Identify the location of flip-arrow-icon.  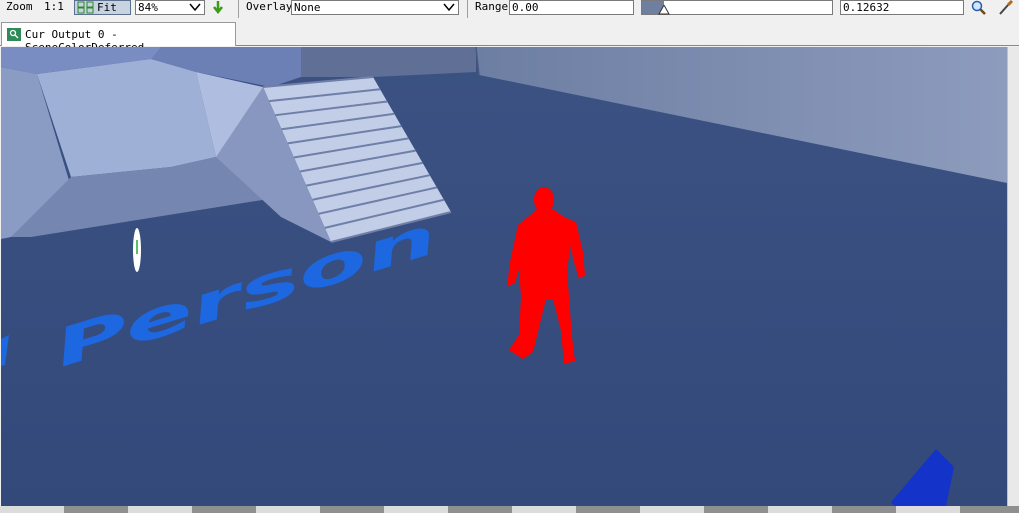
(218, 7).